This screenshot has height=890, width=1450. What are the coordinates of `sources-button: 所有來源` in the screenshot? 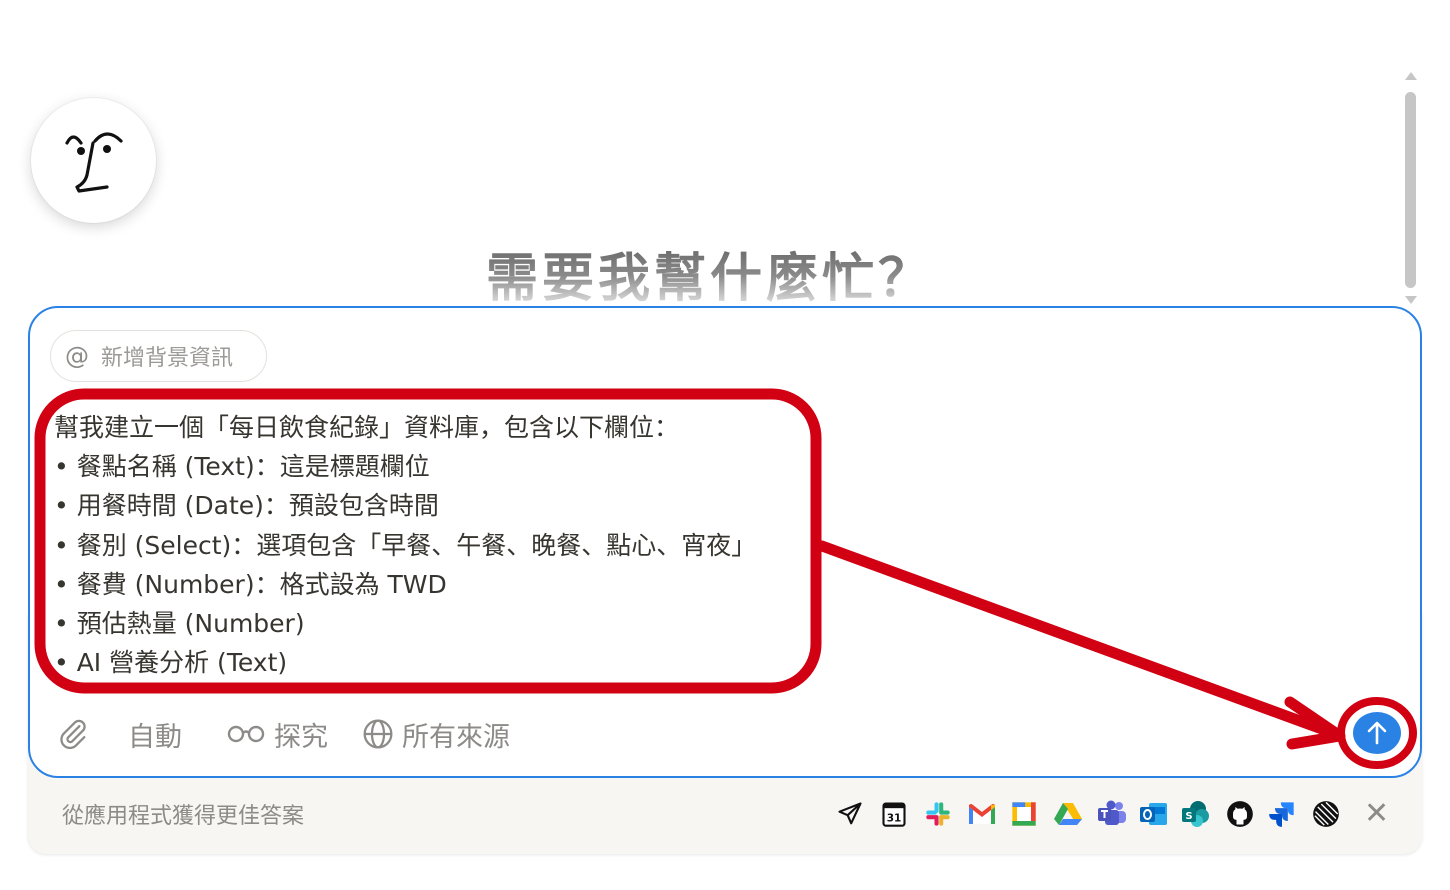 It's located at (436, 734).